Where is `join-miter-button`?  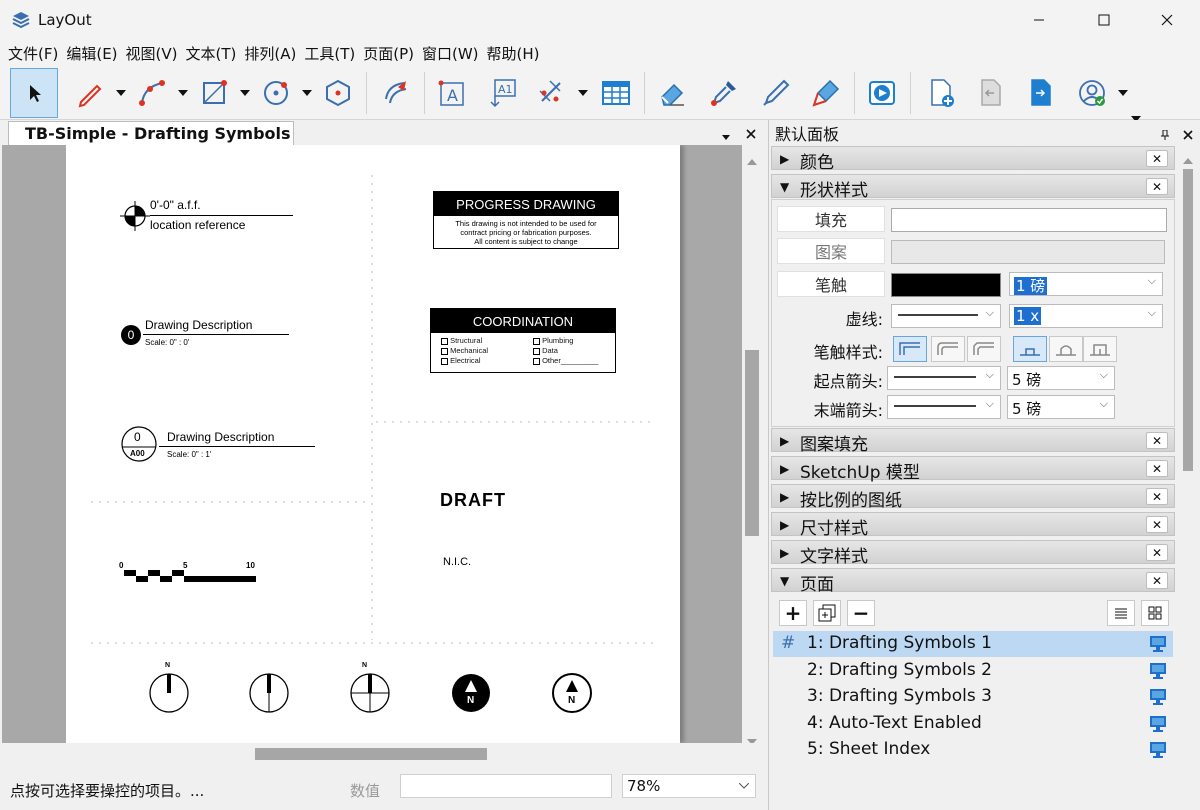
join-miter-button is located at coordinates (910, 349).